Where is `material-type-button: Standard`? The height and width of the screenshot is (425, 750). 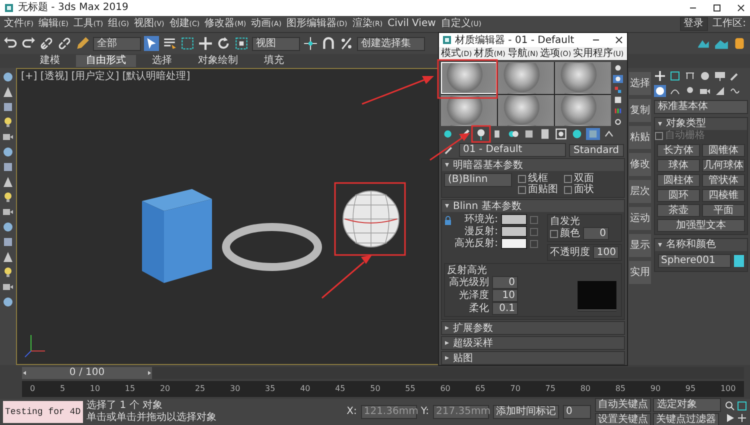
material-type-button: Standard is located at coordinates (596, 150).